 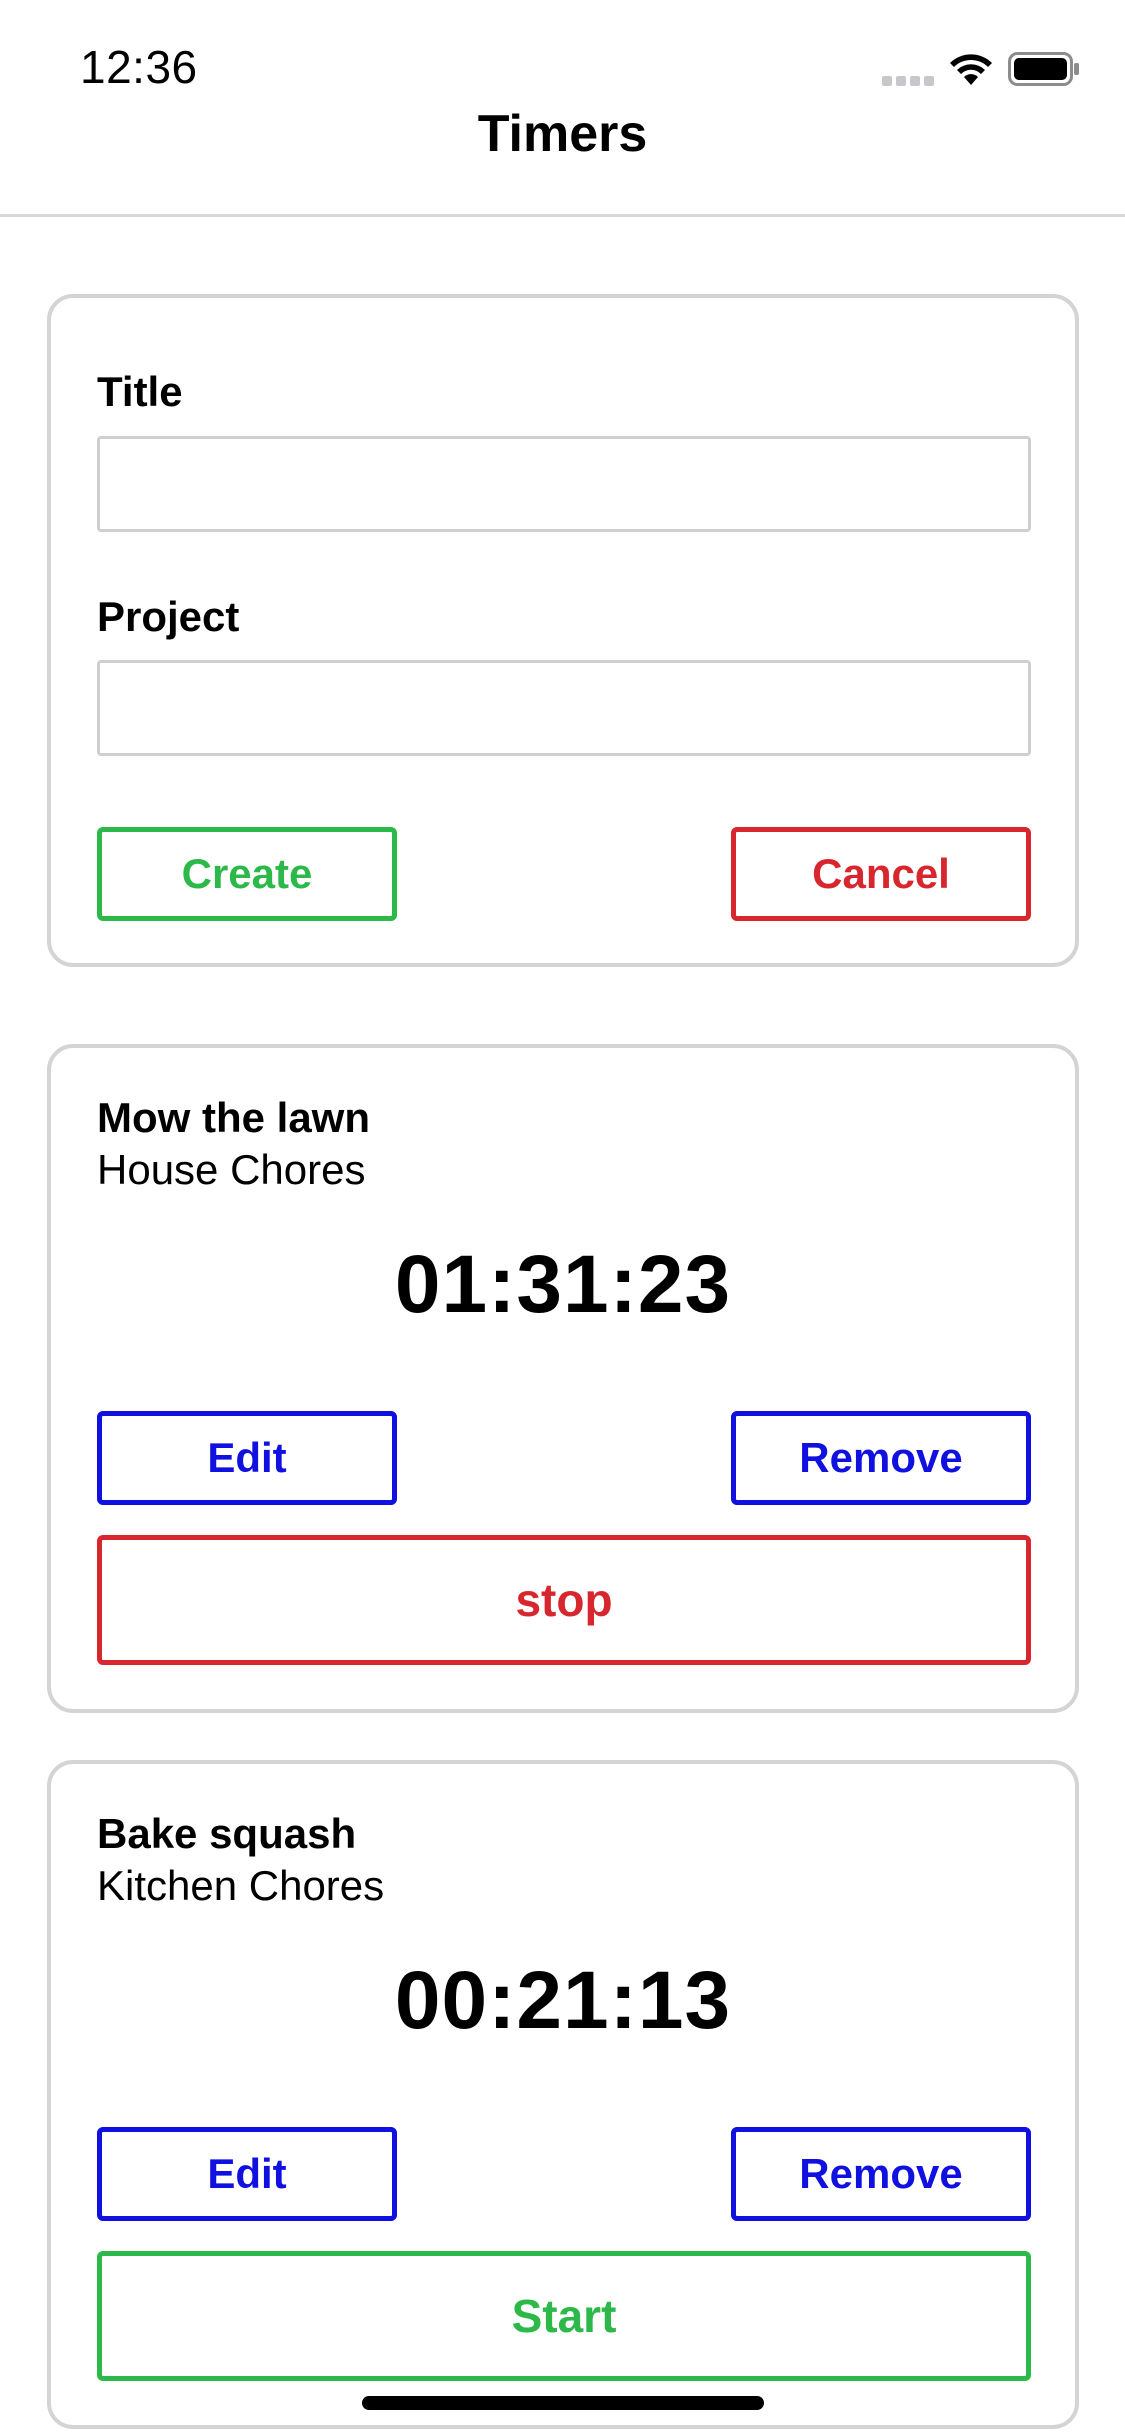 I want to click on battery-icon, so click(x=1043, y=69).